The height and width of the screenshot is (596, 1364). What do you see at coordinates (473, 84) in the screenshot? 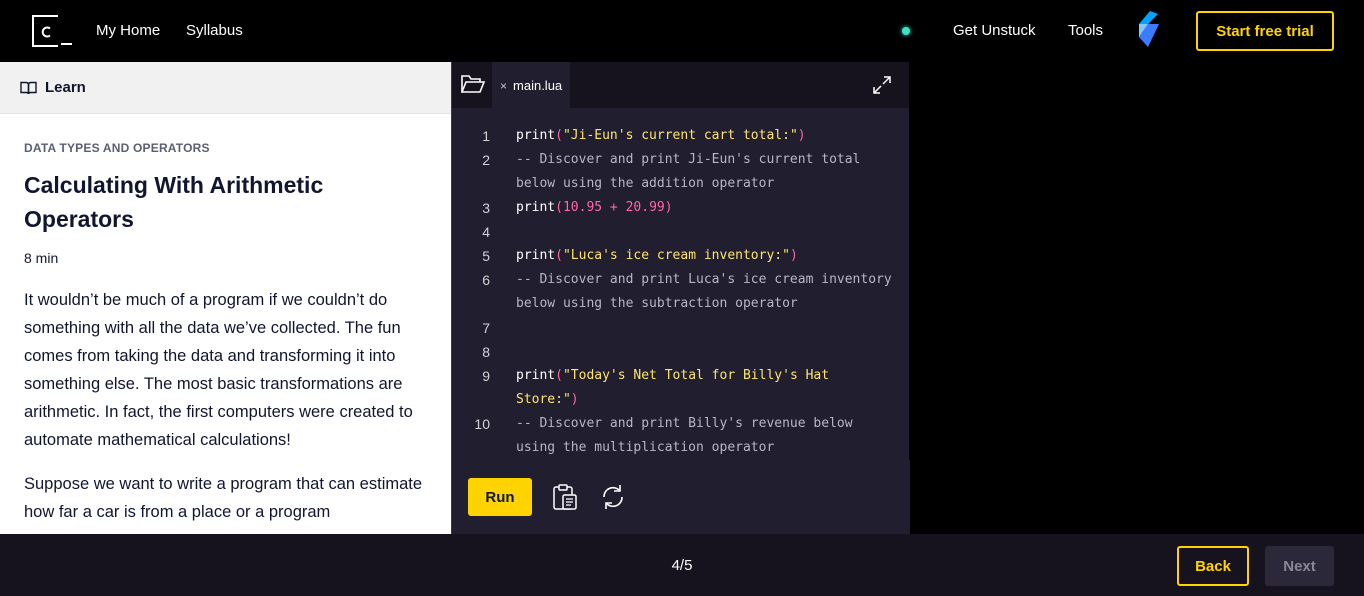
I see `folder-icon` at bounding box center [473, 84].